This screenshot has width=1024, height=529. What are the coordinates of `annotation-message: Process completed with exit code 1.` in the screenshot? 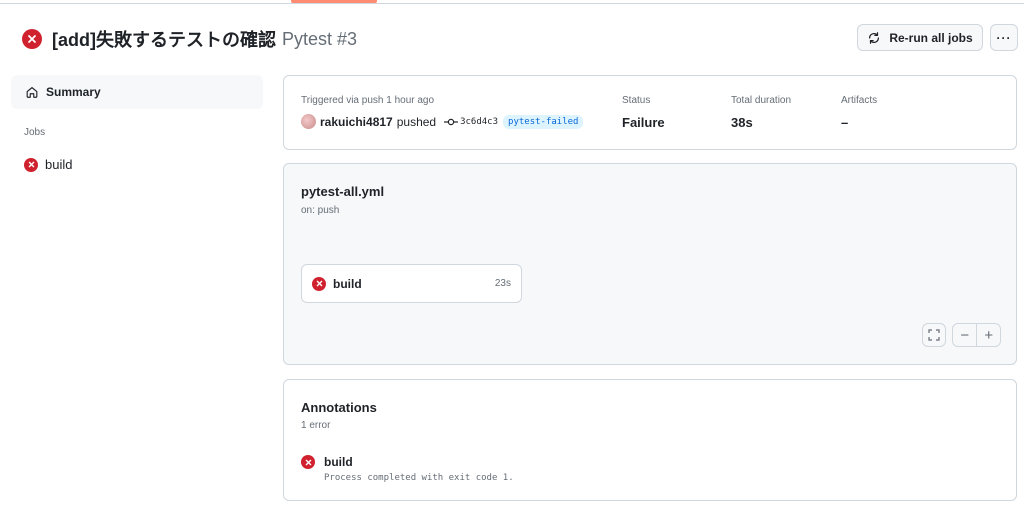 It's located at (419, 478).